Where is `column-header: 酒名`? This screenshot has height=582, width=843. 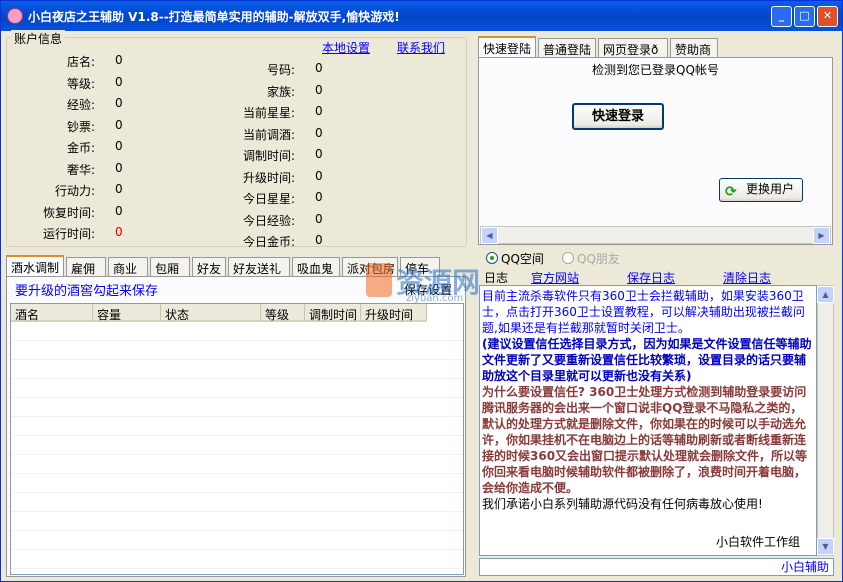 column-header: 酒名 is located at coordinates (52, 313).